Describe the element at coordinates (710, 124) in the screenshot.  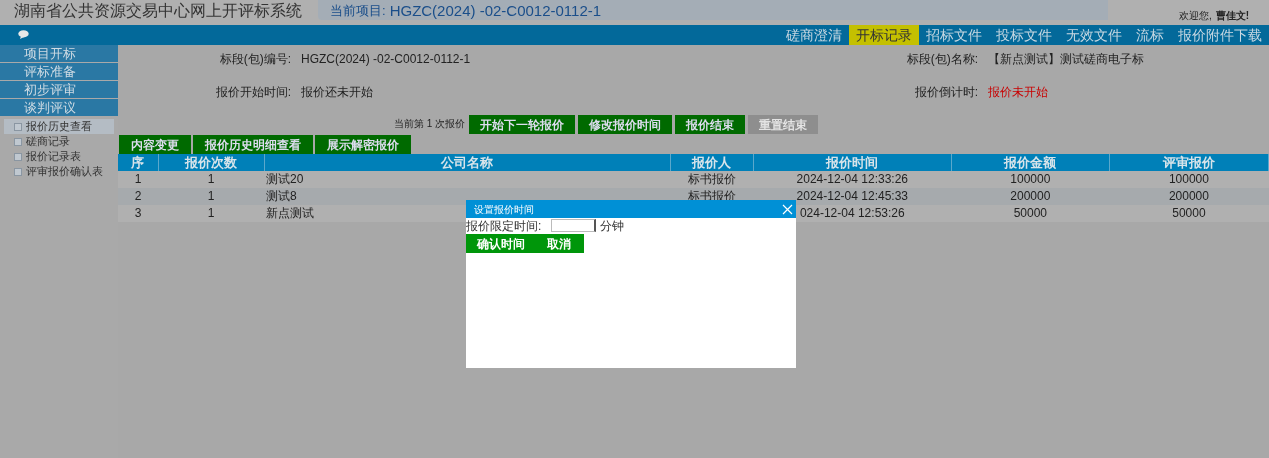
I see `round-button: 报价结束` at that location.